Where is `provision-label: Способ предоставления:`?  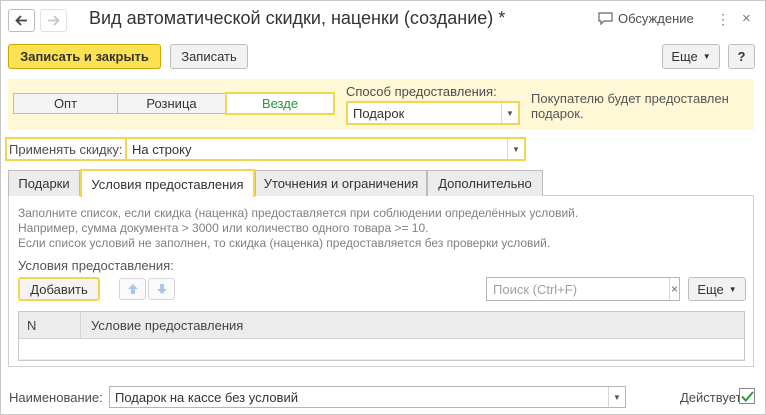 provision-label: Способ предоставления: is located at coordinates (421, 91).